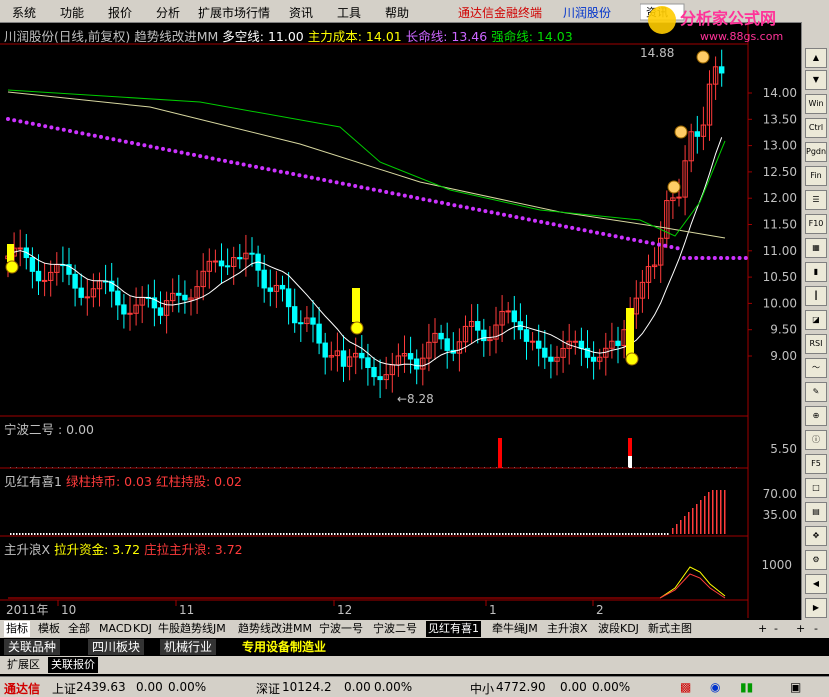 This screenshot has height=697, width=829. I want to click on tab-ningbo2: 宁波二号, so click(395, 629).